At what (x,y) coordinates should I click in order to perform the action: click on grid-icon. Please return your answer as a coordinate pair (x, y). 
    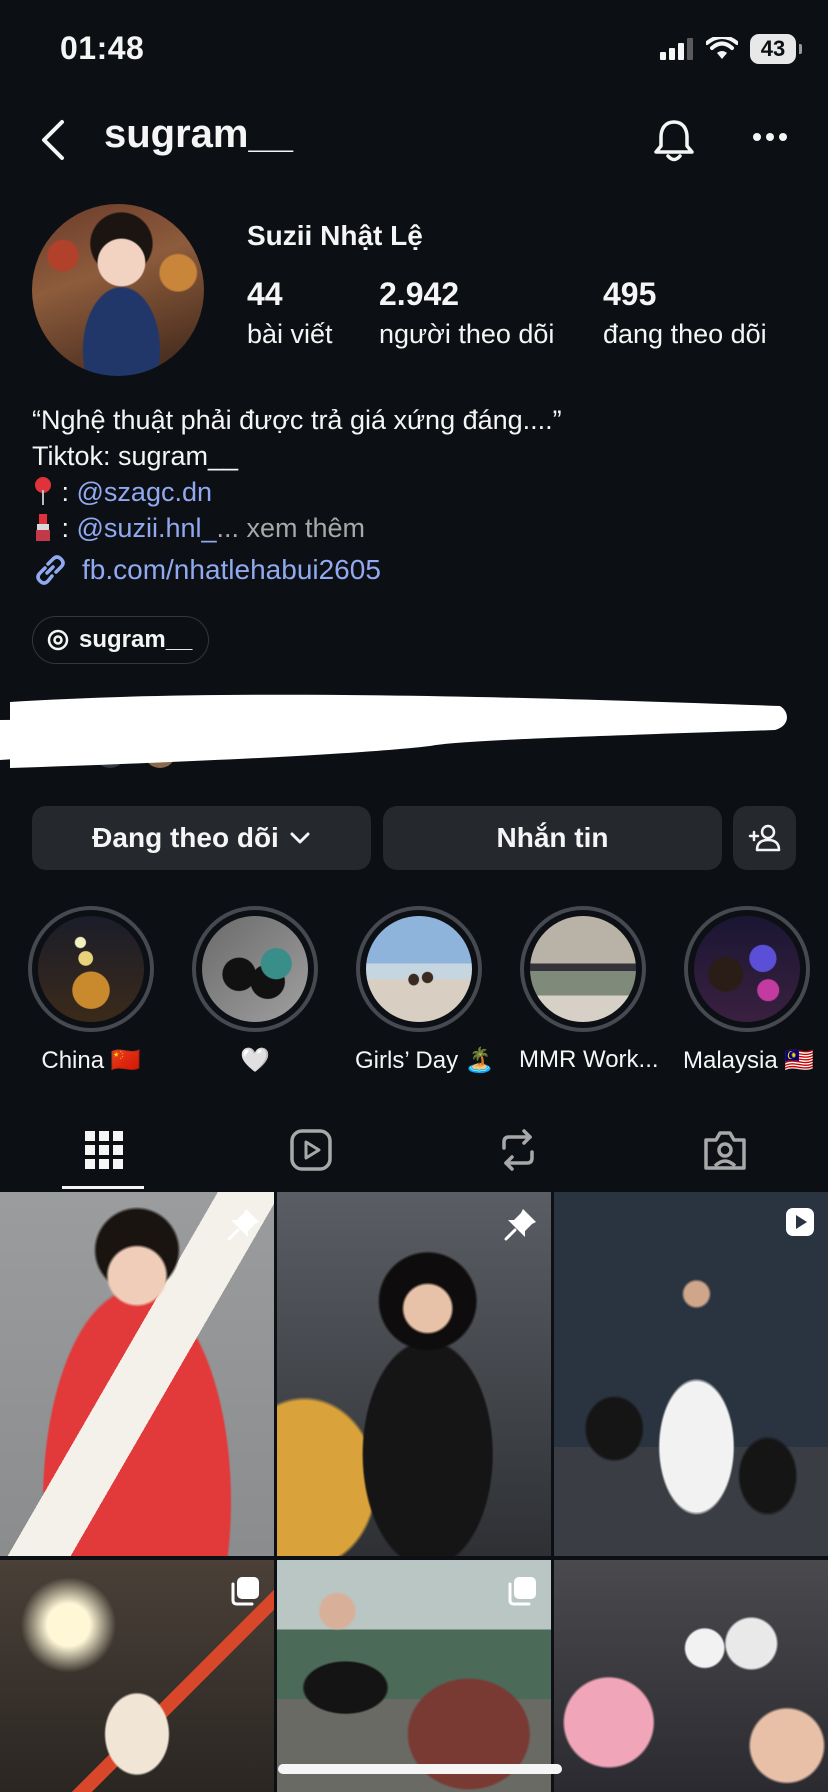
    Looking at the image, I should click on (103, 1150).